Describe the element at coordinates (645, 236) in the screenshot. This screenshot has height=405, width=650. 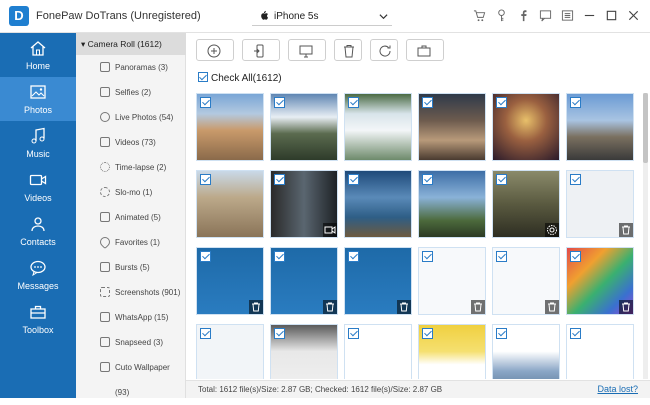
I see `scrollbar` at that location.